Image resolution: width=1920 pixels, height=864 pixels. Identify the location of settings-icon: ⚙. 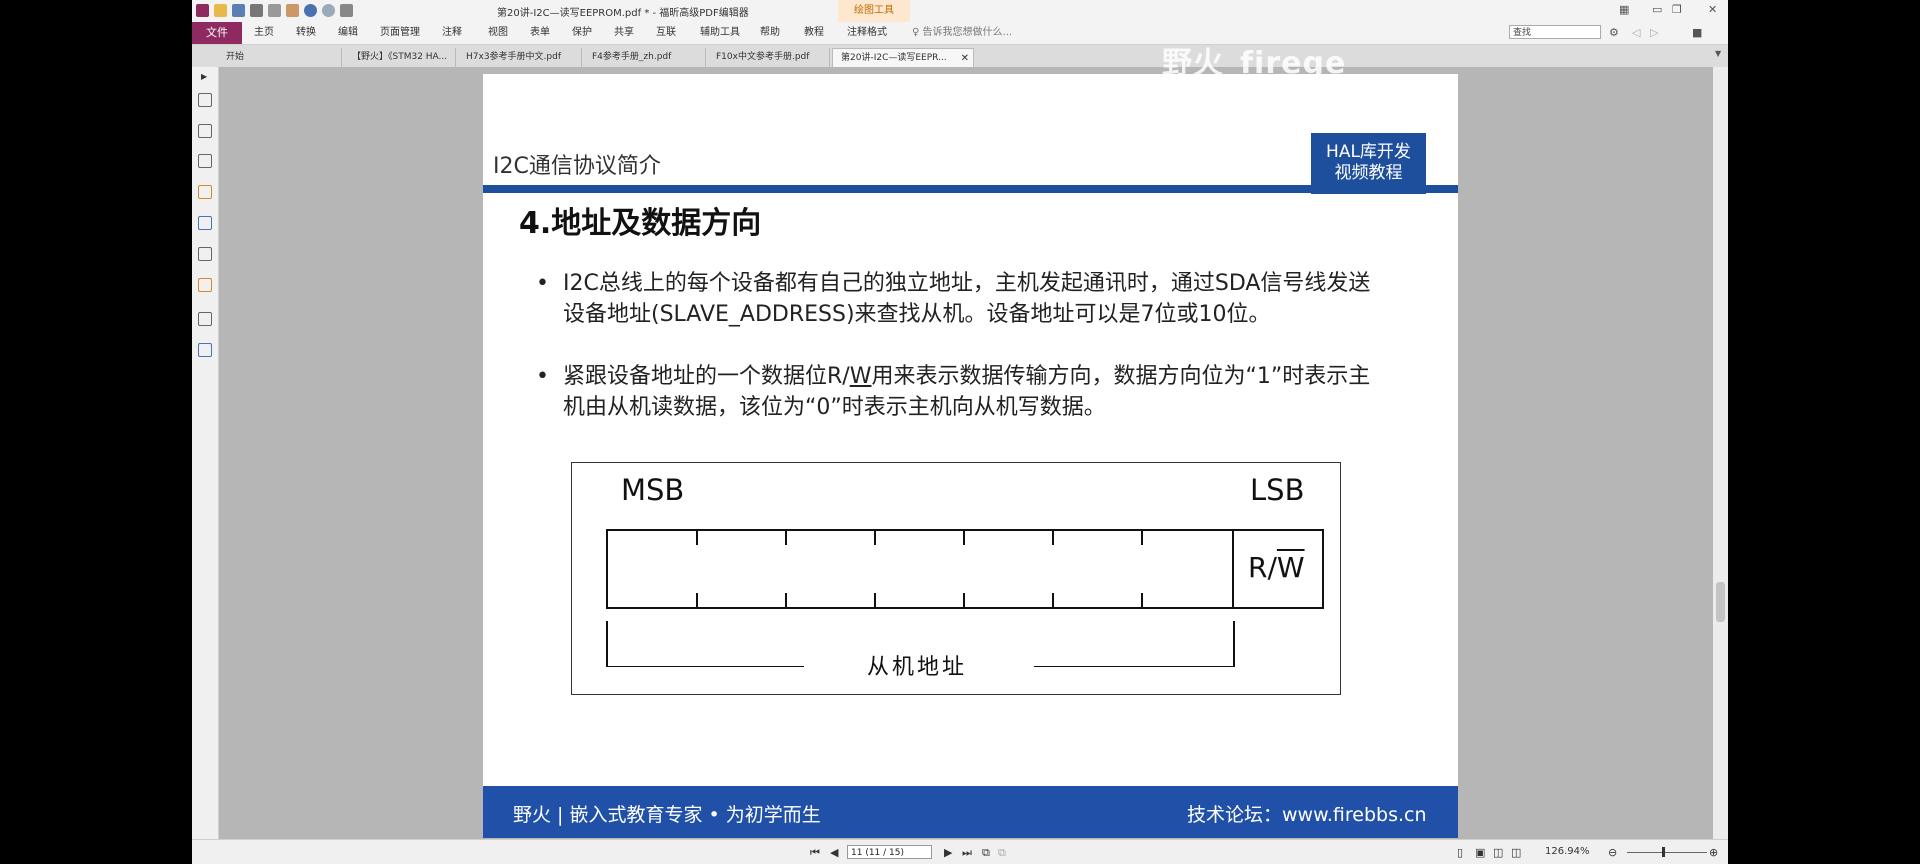
(1614, 32).